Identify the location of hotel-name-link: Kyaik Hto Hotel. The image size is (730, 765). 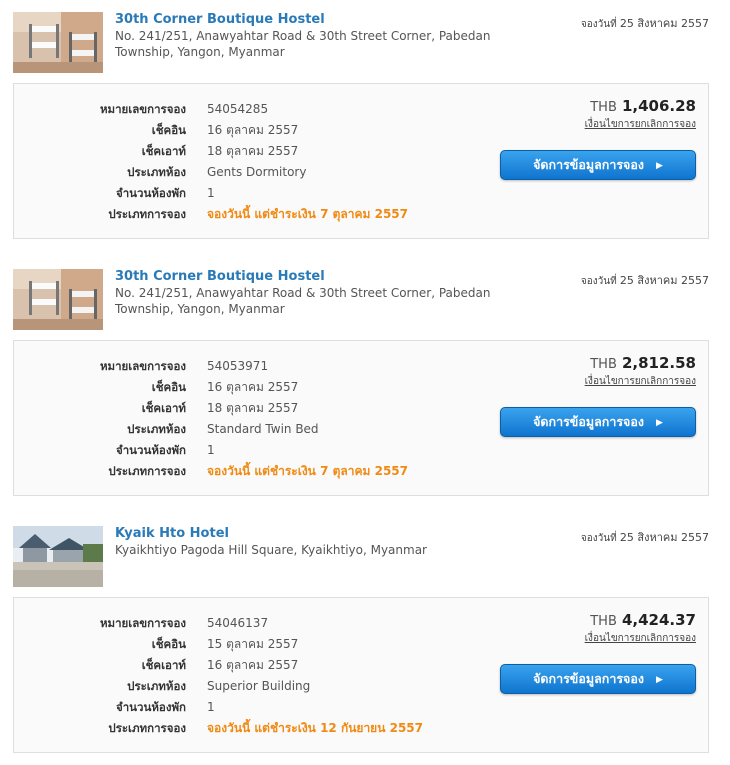
(172, 533).